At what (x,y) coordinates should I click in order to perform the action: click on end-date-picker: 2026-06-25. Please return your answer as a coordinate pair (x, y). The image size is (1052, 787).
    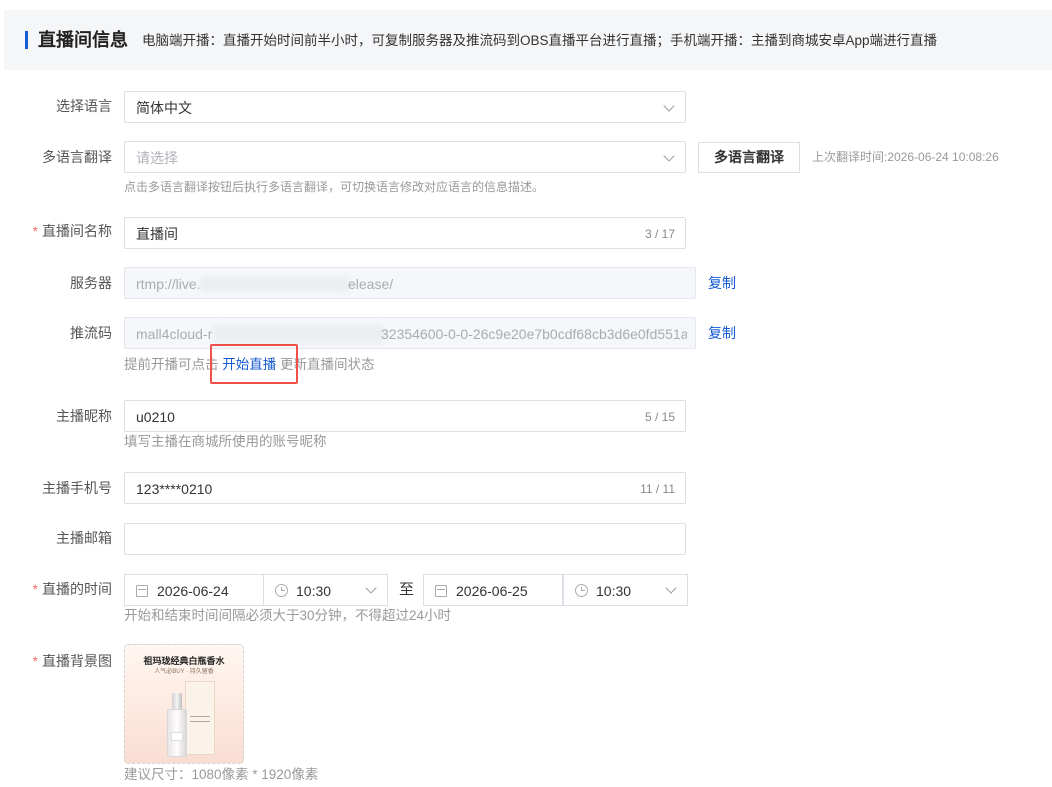
    Looking at the image, I should click on (493, 590).